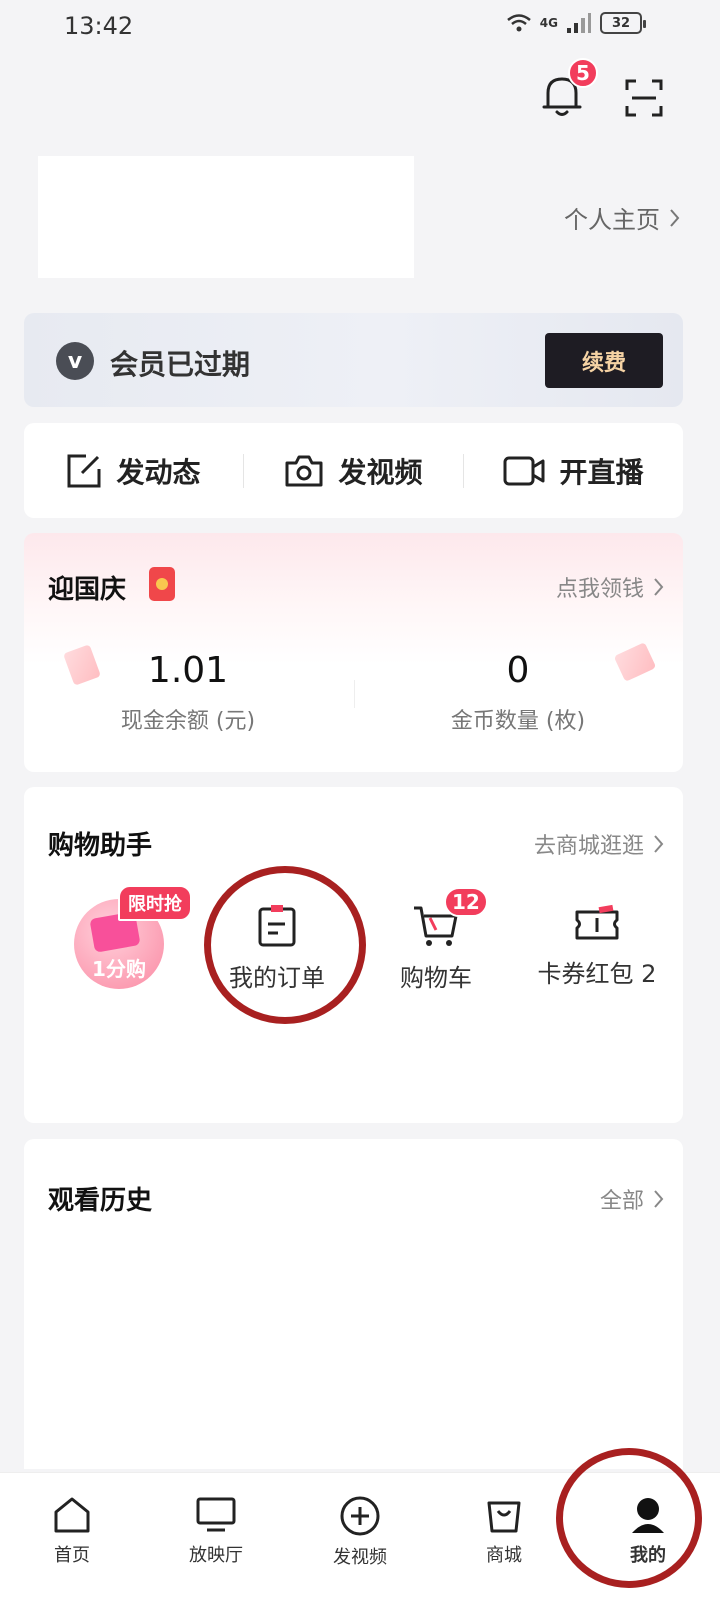  I want to click on tv-icon, so click(216, 1514).